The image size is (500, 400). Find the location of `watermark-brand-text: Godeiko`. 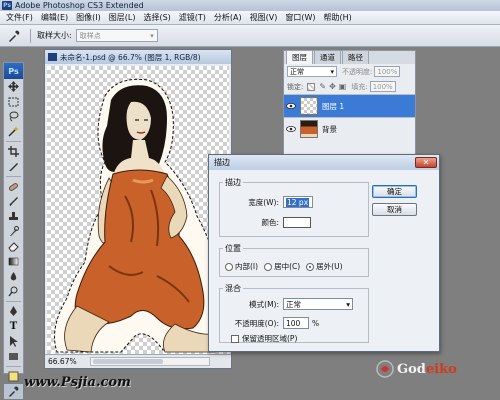

watermark-brand-text: Godeiko is located at coordinates (427, 369).